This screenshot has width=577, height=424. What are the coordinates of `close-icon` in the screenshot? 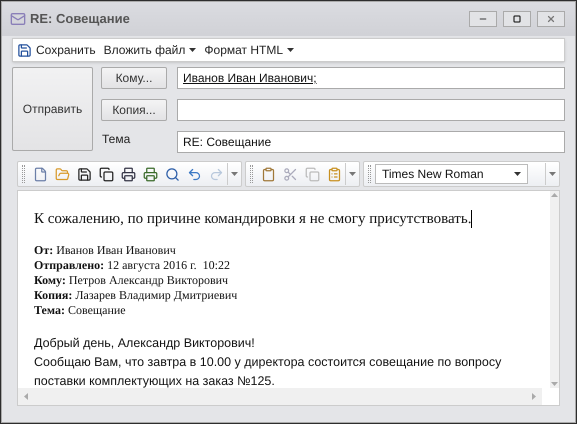 It's located at (551, 19).